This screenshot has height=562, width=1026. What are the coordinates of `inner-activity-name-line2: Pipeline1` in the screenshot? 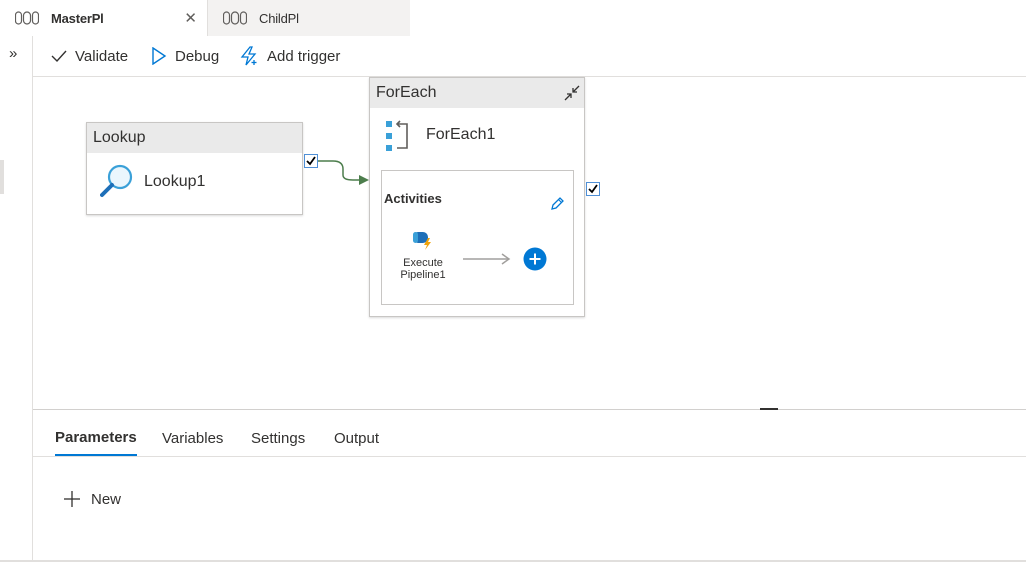 It's located at (423, 275).